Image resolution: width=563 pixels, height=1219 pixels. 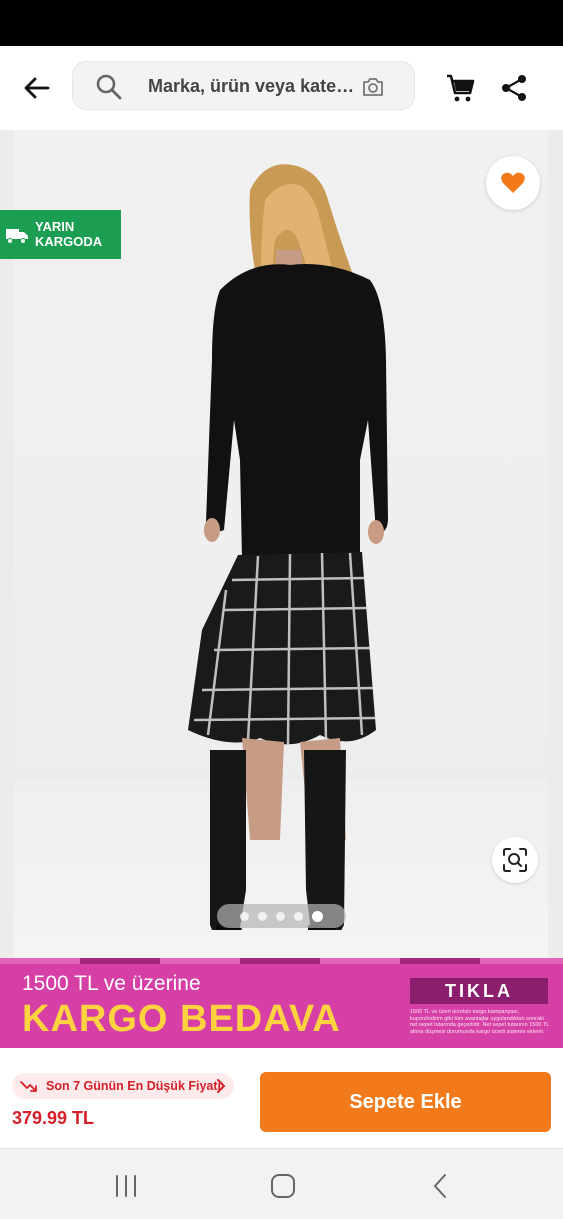 I want to click on trend-down-icon, so click(x=28, y=1086).